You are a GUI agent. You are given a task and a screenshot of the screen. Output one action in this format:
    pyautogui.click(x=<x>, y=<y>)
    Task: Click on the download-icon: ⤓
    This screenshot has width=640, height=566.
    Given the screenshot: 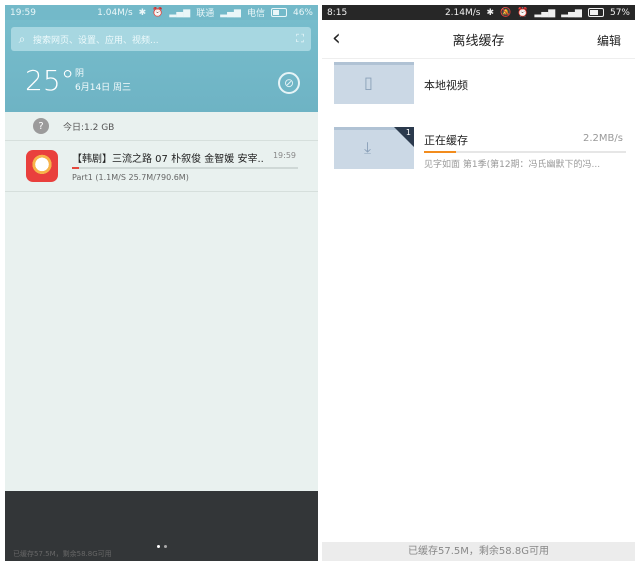 What is the action you would take?
    pyautogui.click(x=368, y=147)
    